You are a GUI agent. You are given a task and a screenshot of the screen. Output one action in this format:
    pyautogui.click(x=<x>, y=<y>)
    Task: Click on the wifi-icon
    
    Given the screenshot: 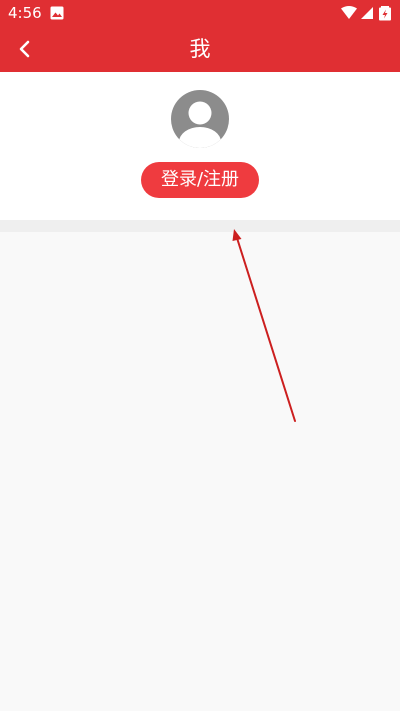 What is the action you would take?
    pyautogui.click(x=349, y=12)
    